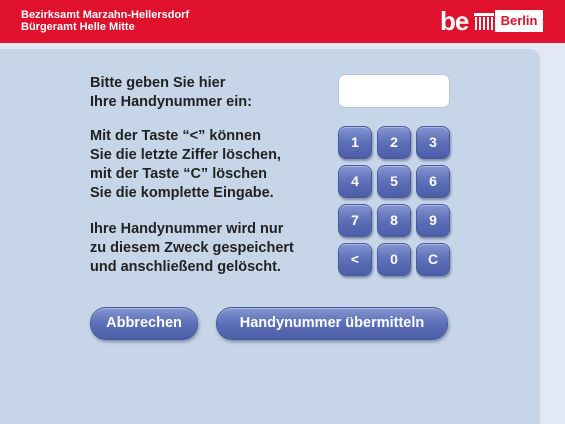  I want to click on key-1: 1, so click(355, 142).